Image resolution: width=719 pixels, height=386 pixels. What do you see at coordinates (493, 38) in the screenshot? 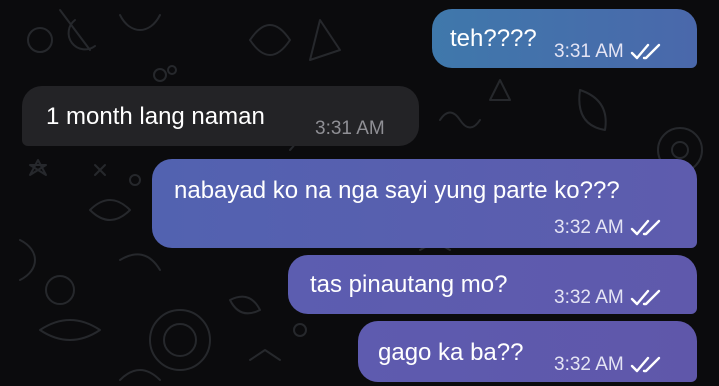
I see `message-text: teh????` at bounding box center [493, 38].